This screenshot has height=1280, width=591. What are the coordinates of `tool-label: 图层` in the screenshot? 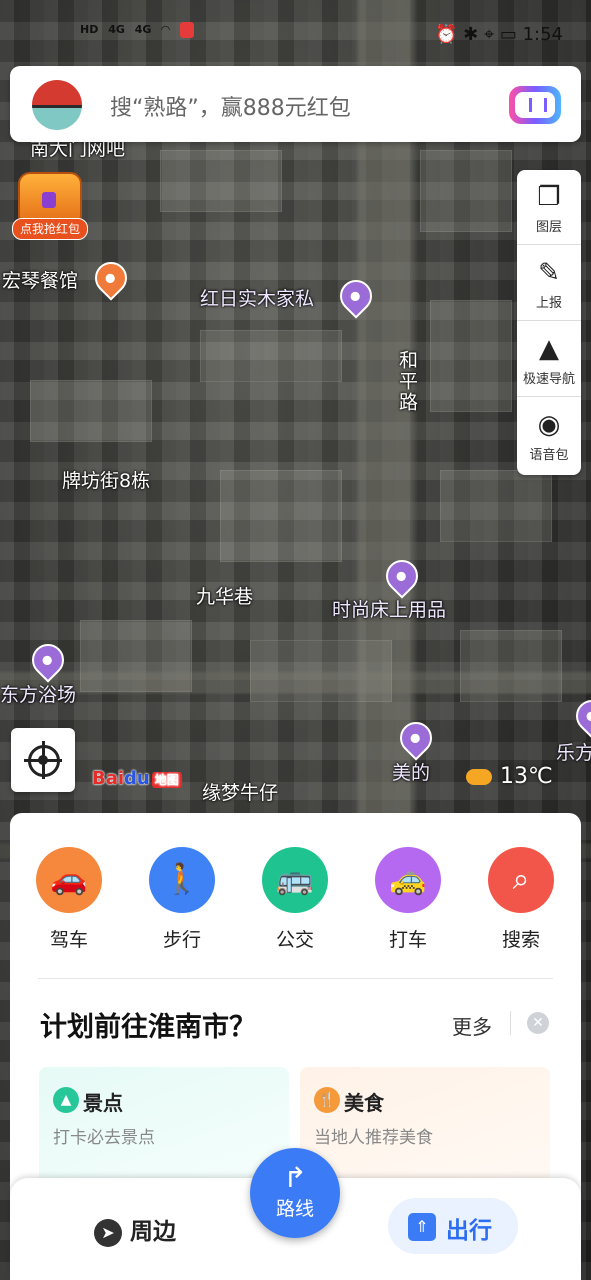 It's located at (548, 227).